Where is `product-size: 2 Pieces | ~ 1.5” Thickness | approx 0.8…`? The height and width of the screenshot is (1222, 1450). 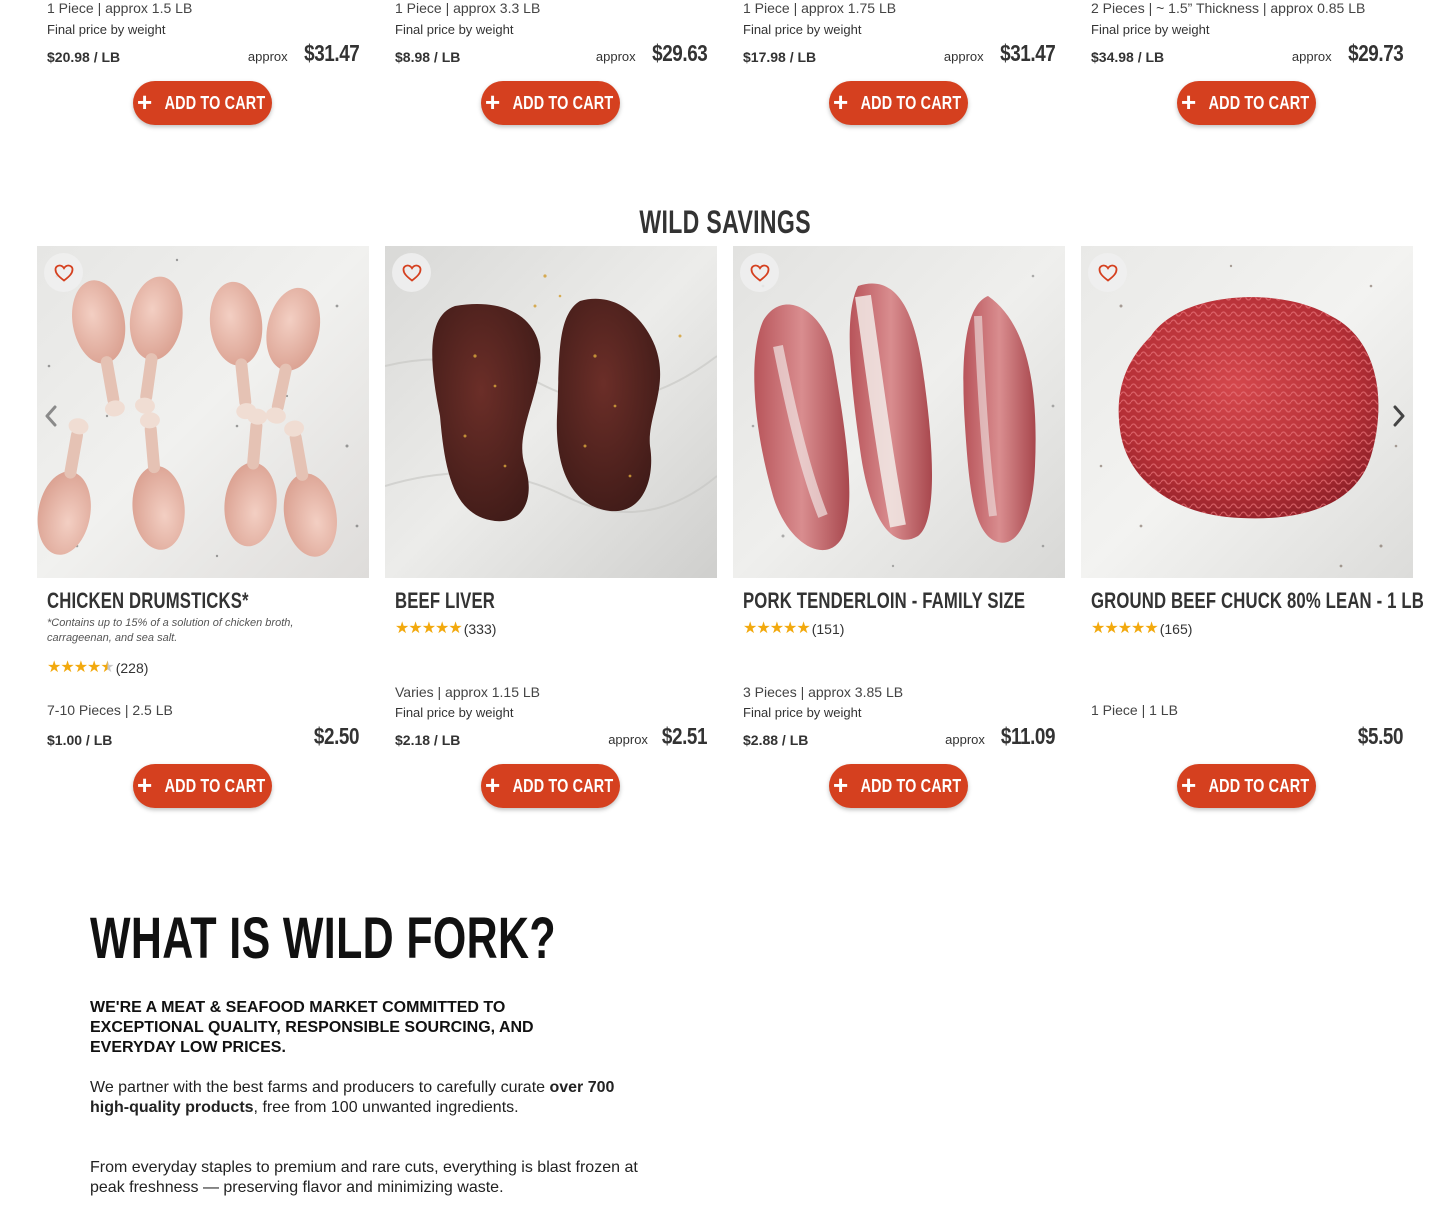
product-size: 2 Pieces | ~ 1.5” Thickness | approx 0.8… is located at coordinates (1228, 8).